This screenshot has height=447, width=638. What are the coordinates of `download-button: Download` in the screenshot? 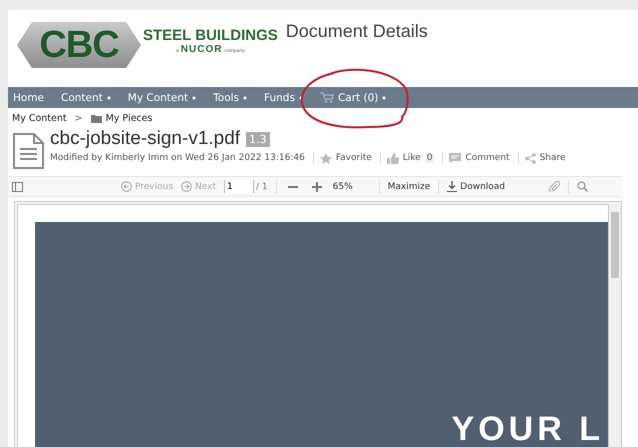 It's located at (476, 186).